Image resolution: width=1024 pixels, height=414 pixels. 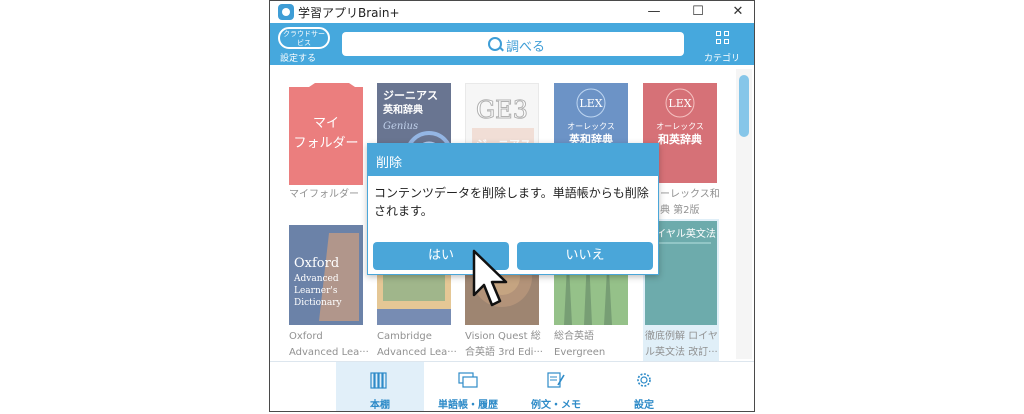 What do you see at coordinates (468, 380) in the screenshot?
I see `wordbook-icon` at bounding box center [468, 380].